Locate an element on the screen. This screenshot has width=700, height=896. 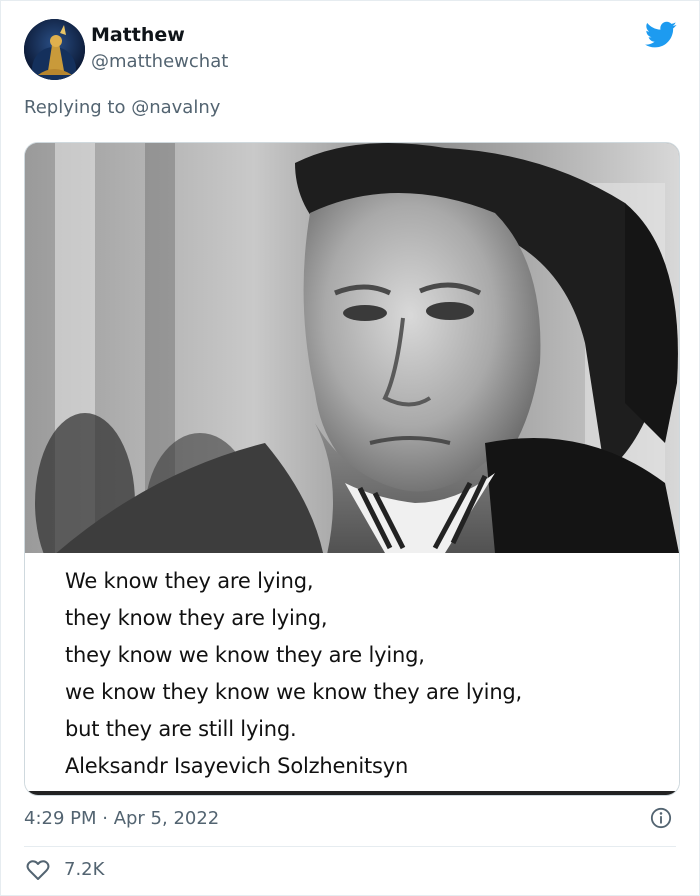
author-handle: @matthewchat is located at coordinates (159, 62).